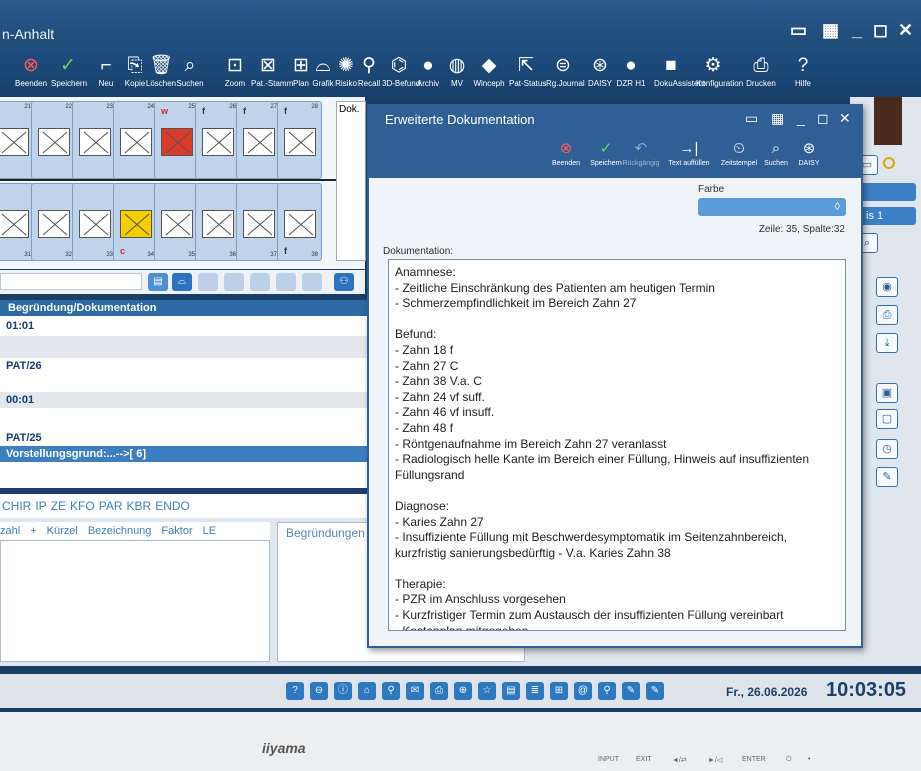 The image size is (921, 771). Describe the element at coordinates (789, 760) in the screenshot. I see `monitor-button: ⏻` at that location.